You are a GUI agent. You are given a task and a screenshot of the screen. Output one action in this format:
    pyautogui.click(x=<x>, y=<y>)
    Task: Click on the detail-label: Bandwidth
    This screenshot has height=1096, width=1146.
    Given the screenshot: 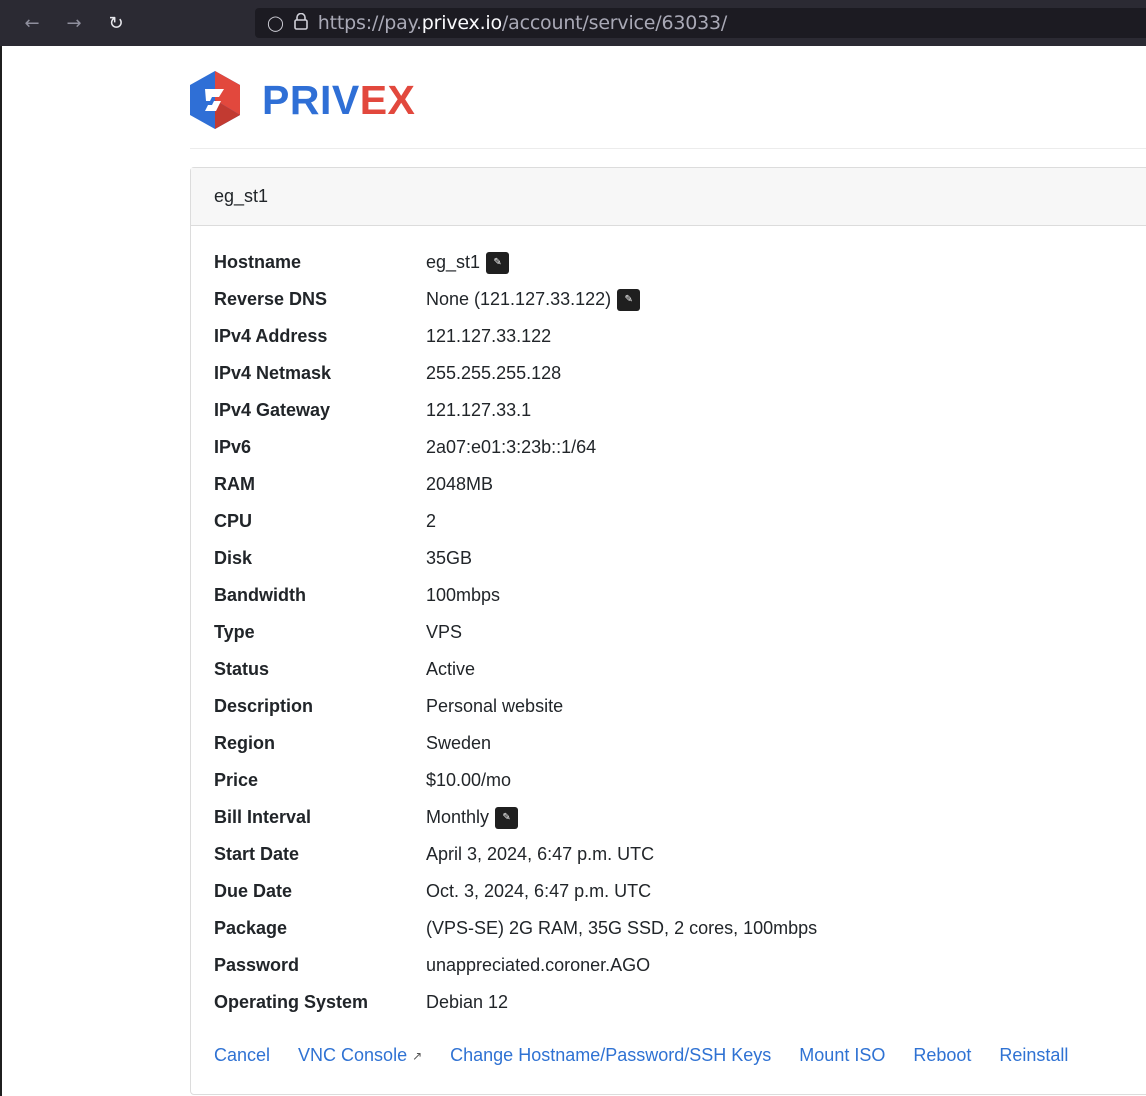 What is the action you would take?
    pyautogui.click(x=260, y=595)
    